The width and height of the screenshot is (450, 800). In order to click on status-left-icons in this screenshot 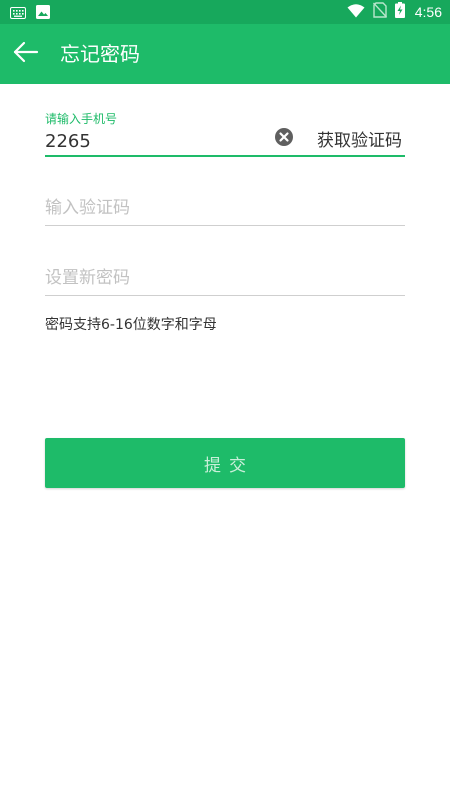, I will do `click(30, 13)`.